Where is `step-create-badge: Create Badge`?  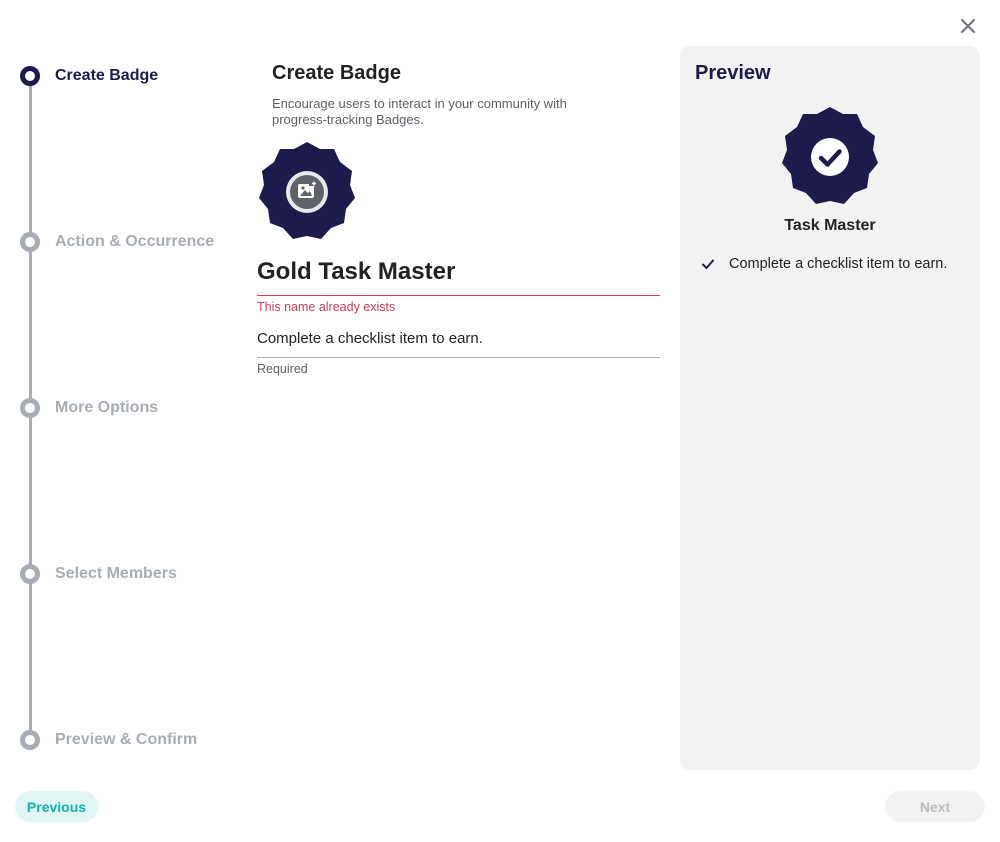
step-create-badge: Create Badge is located at coordinates (89, 76).